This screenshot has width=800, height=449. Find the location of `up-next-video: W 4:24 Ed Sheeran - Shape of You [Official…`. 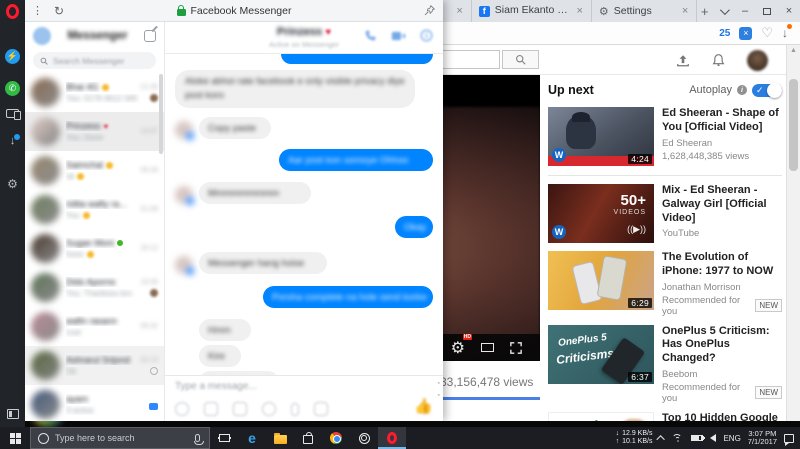

up-next-video: W 4:24 Ed Sheeran - Shape of You [Official… is located at coordinates (665, 136).